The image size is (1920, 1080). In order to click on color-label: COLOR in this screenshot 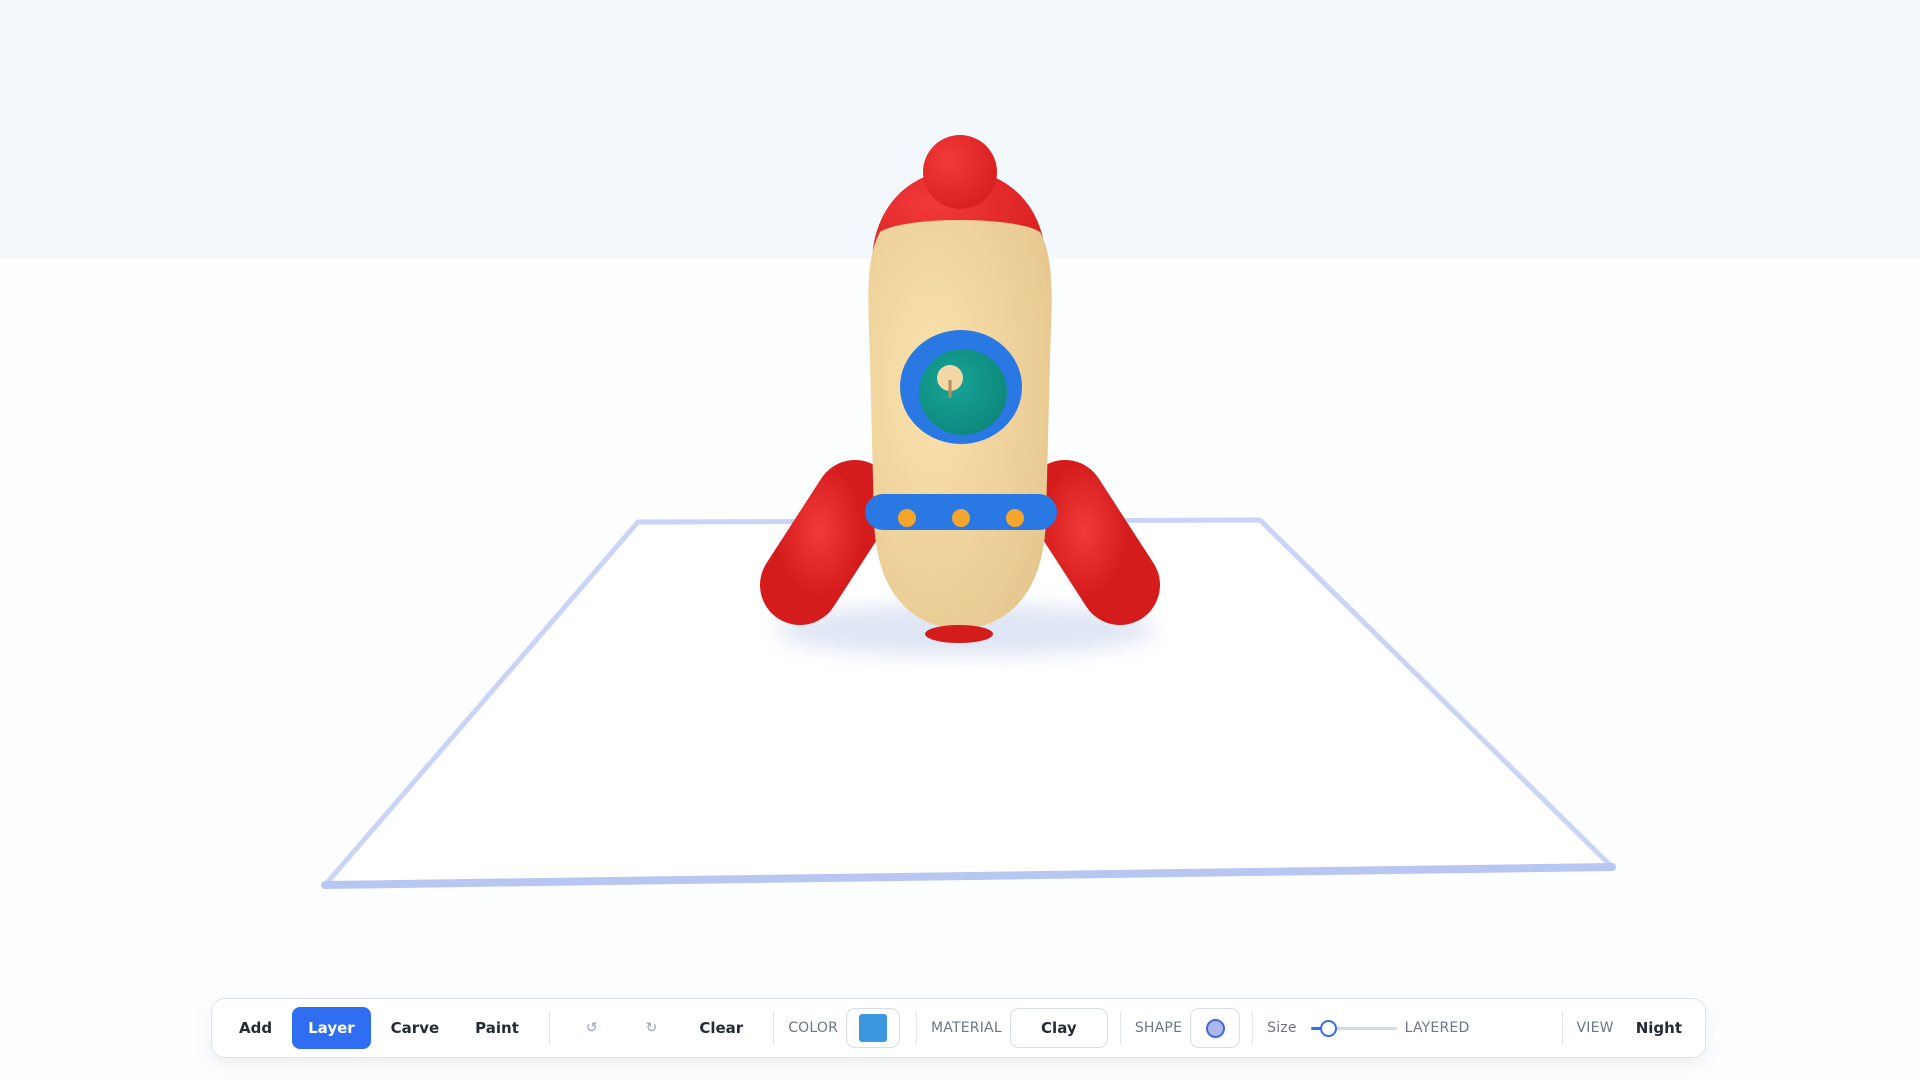, I will do `click(813, 1028)`.